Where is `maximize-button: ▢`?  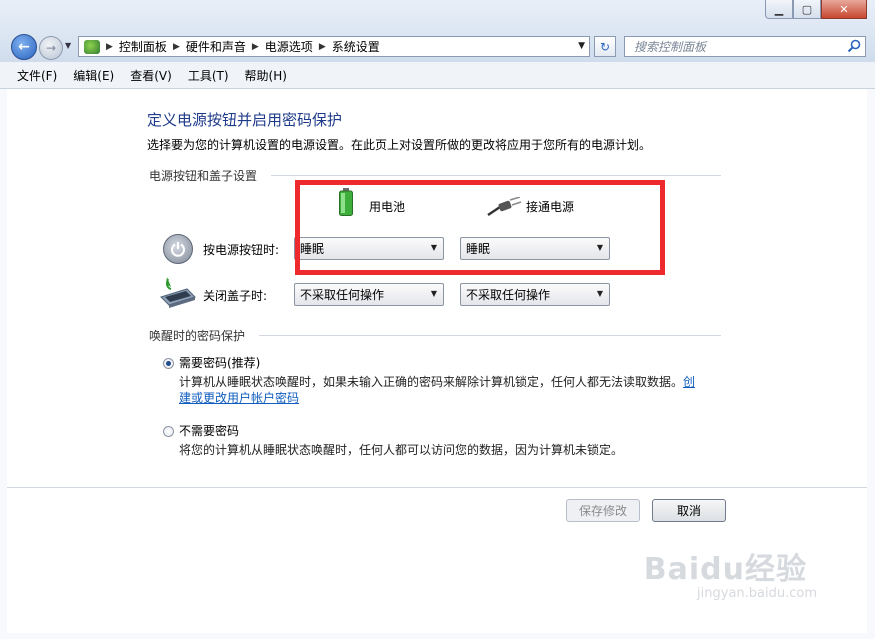
maximize-button: ▢ is located at coordinates (807, 9).